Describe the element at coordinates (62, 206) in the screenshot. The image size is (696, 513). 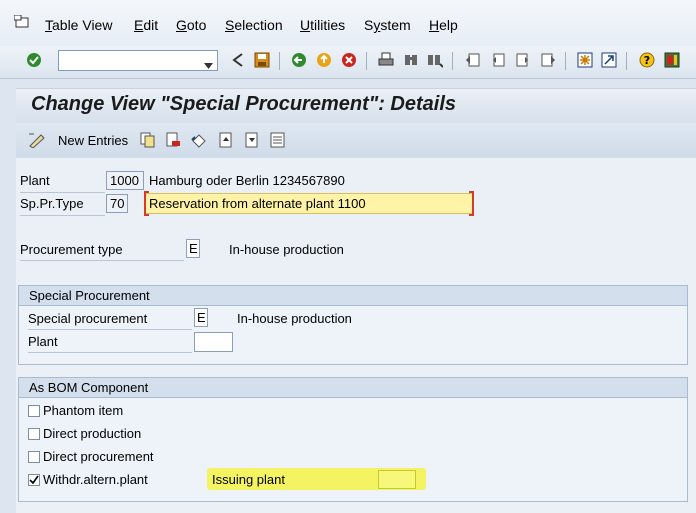
I see `special-procurement-type-label: Sp.Pr.Type` at that location.